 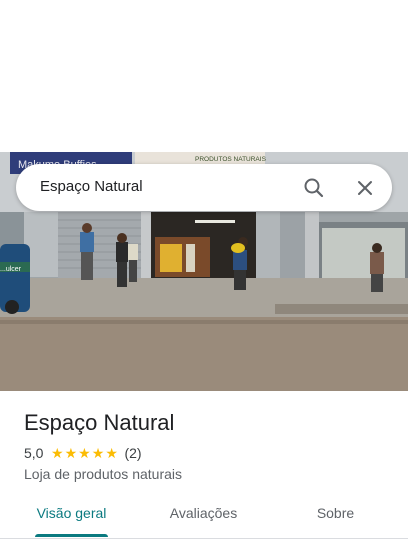 I want to click on tab-about: Sobre, so click(x=335, y=516).